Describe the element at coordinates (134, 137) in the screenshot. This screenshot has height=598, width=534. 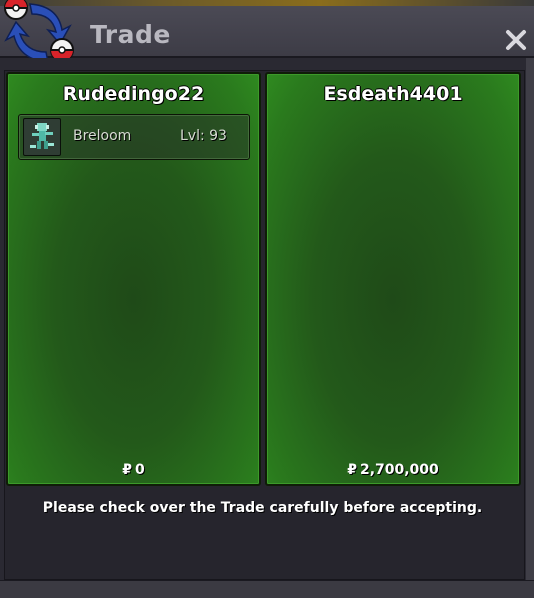
I see `offered-pokemon-row: Breloom Lvl: 93` at that location.